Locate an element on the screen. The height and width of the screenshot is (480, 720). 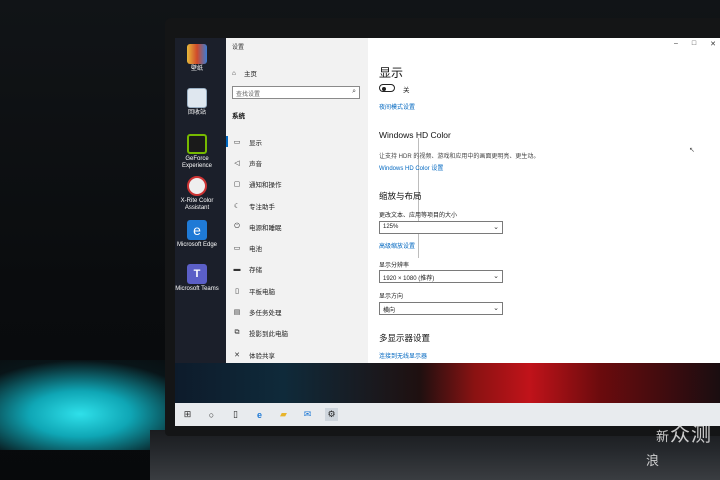
sidebar-item-label: 声音 is located at coordinates (255, 164).